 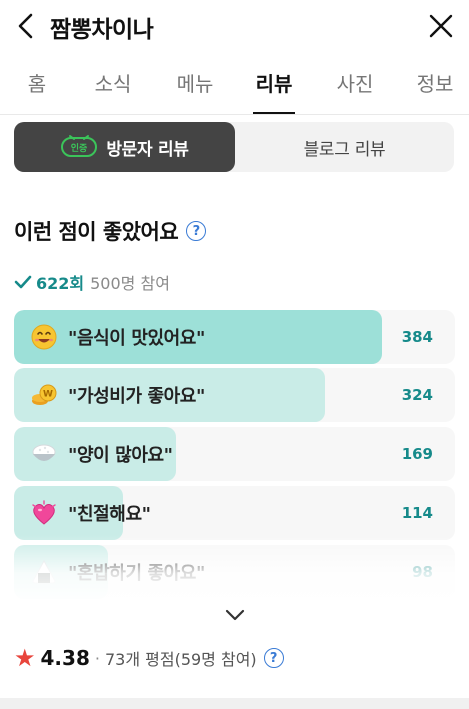 I want to click on expand-keywords-button, so click(x=235, y=615).